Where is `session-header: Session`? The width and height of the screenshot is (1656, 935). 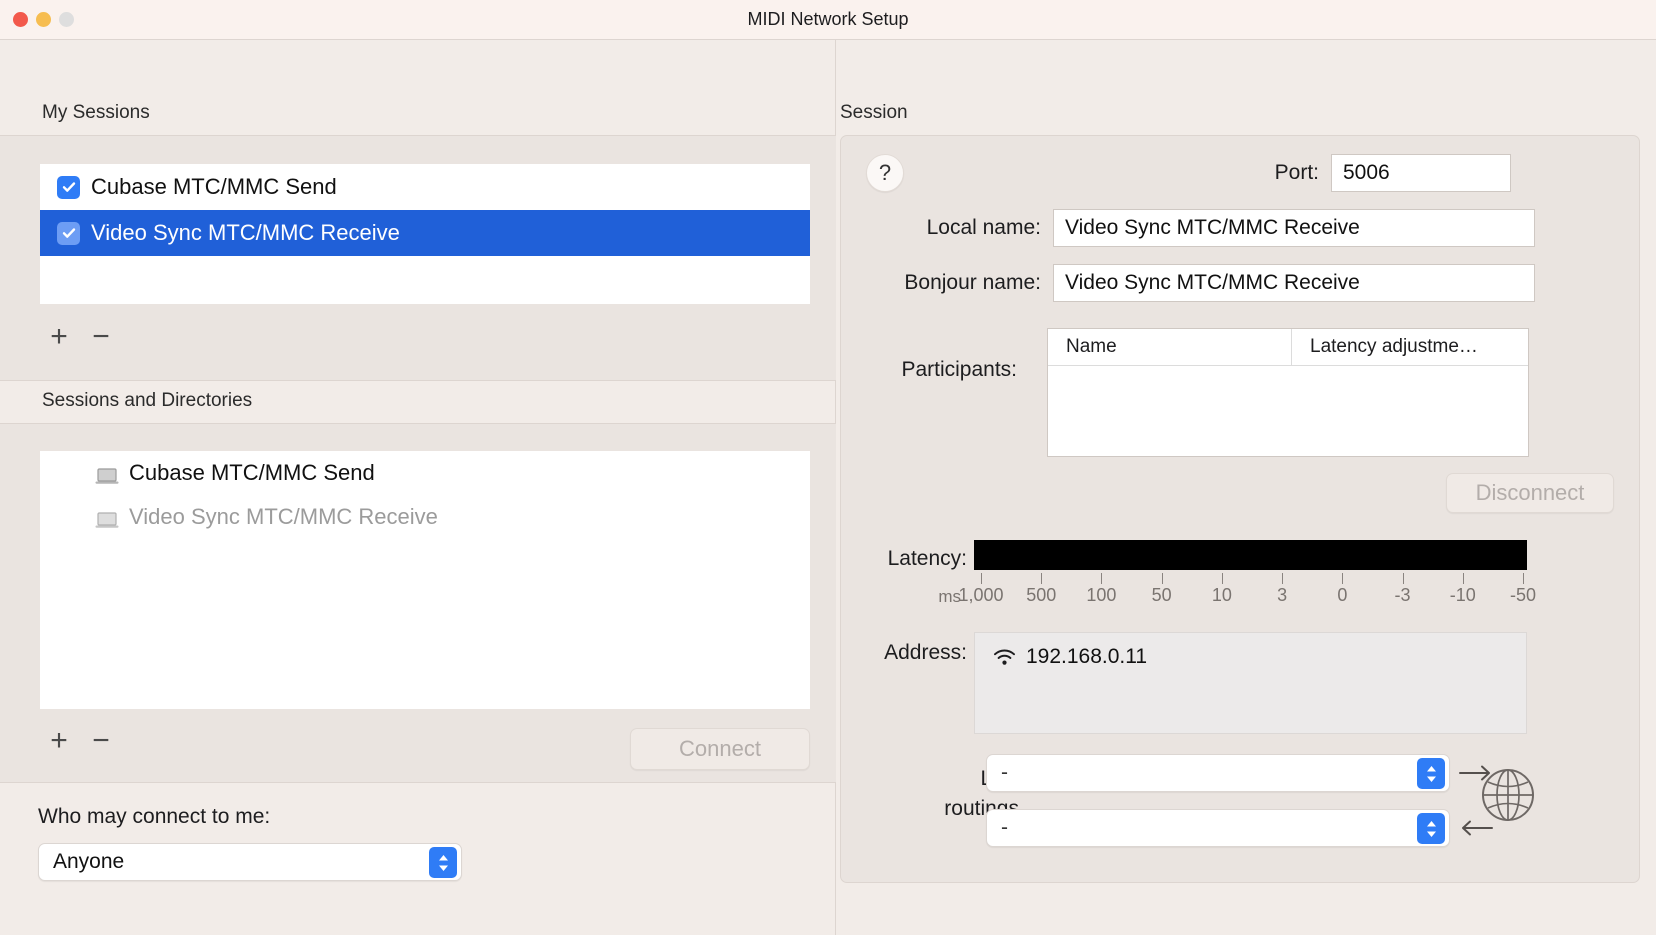 session-header: Session is located at coordinates (874, 112).